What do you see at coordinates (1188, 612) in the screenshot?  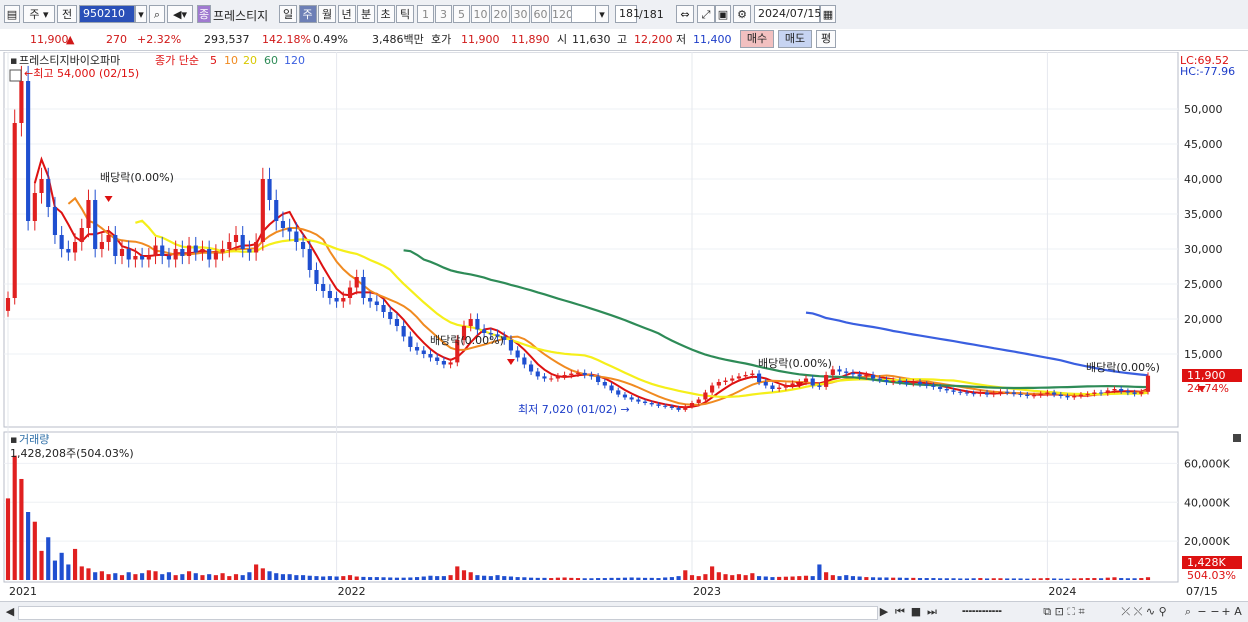 I see `zoom-search-icon: ⌕` at bounding box center [1188, 612].